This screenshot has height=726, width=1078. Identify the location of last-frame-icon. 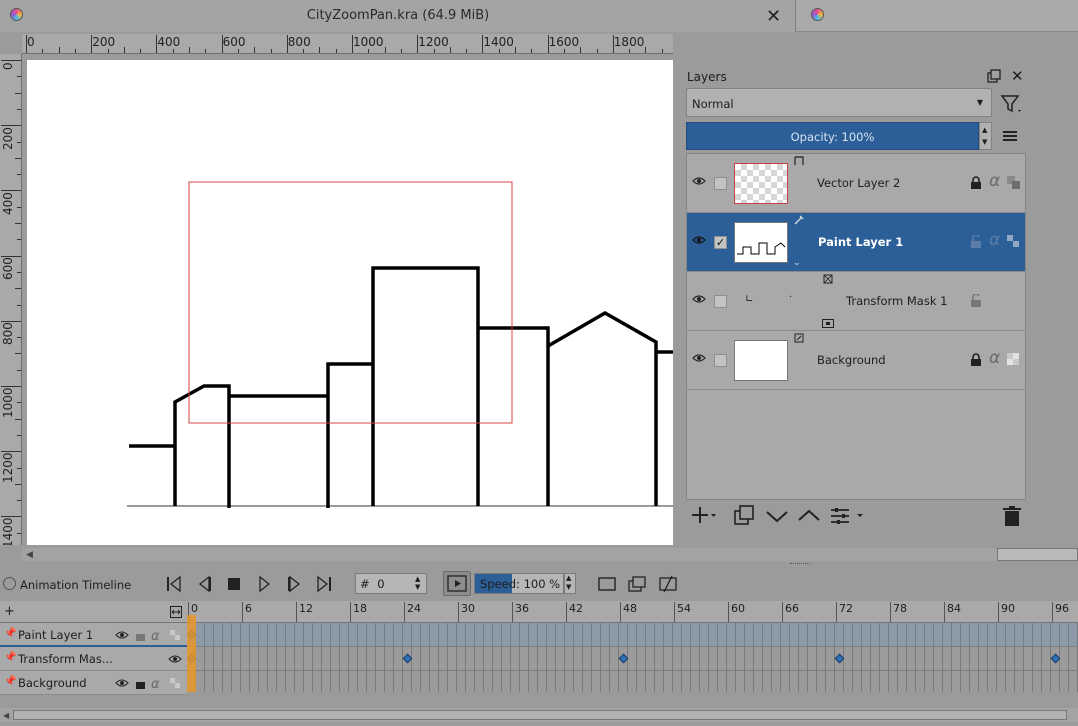
(324, 584).